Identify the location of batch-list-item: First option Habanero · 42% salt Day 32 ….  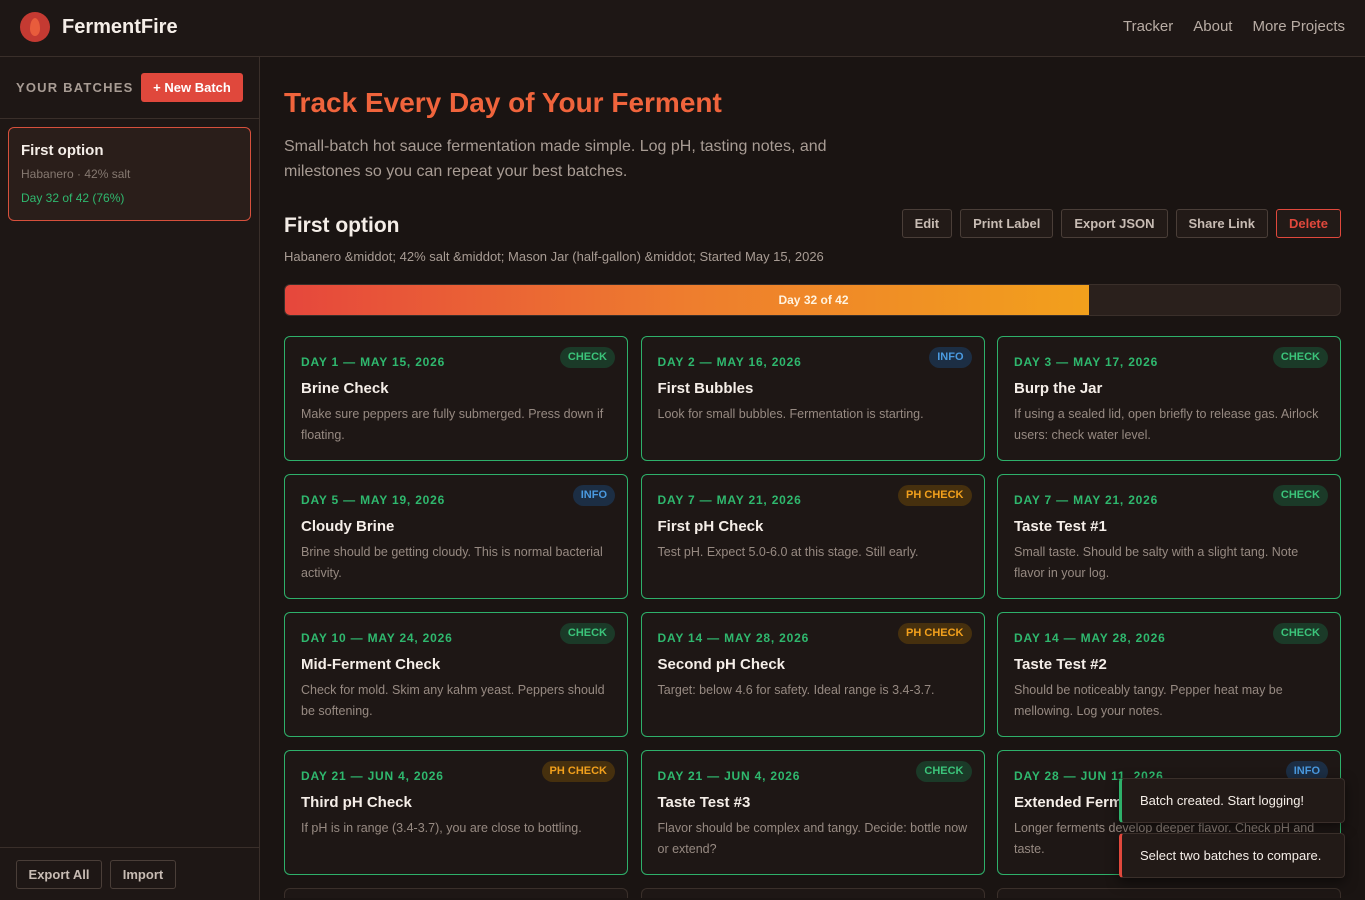
(129, 174).